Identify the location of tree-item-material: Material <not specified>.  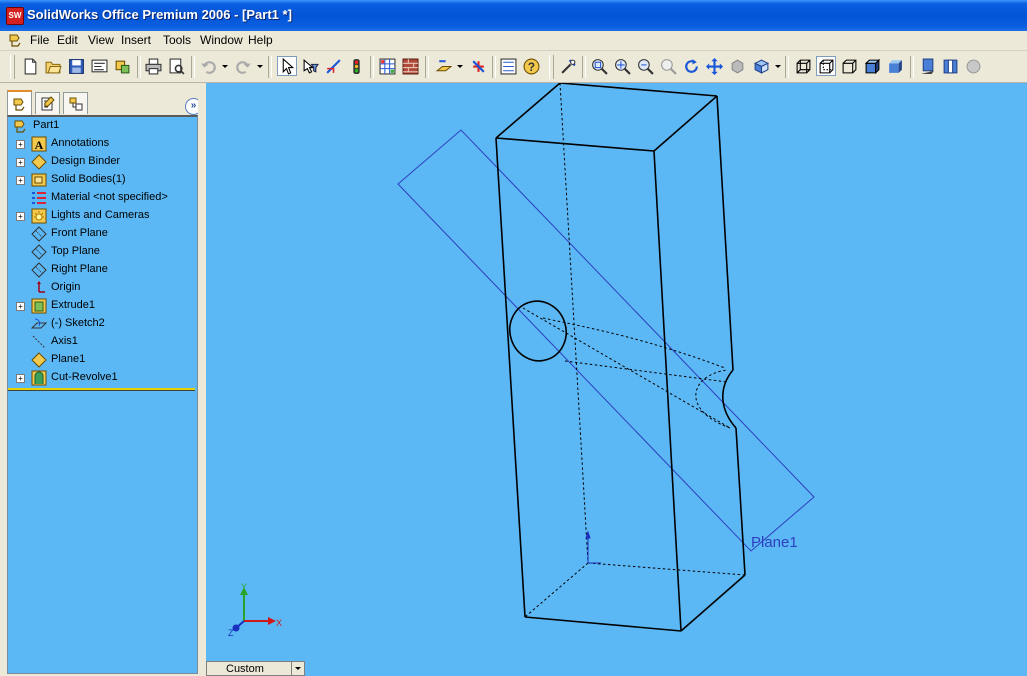
(101, 198).